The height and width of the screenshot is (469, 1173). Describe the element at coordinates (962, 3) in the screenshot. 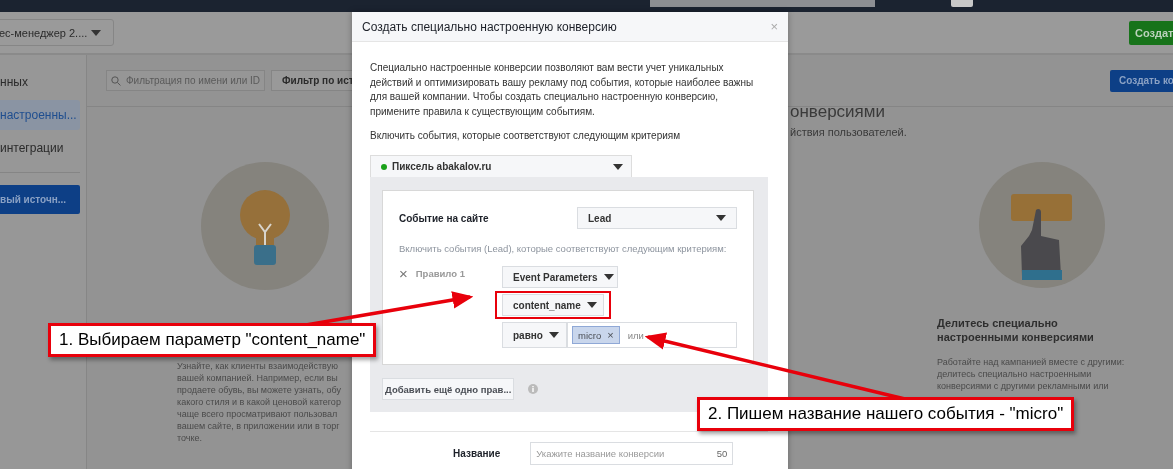

I see `app-icon` at that location.